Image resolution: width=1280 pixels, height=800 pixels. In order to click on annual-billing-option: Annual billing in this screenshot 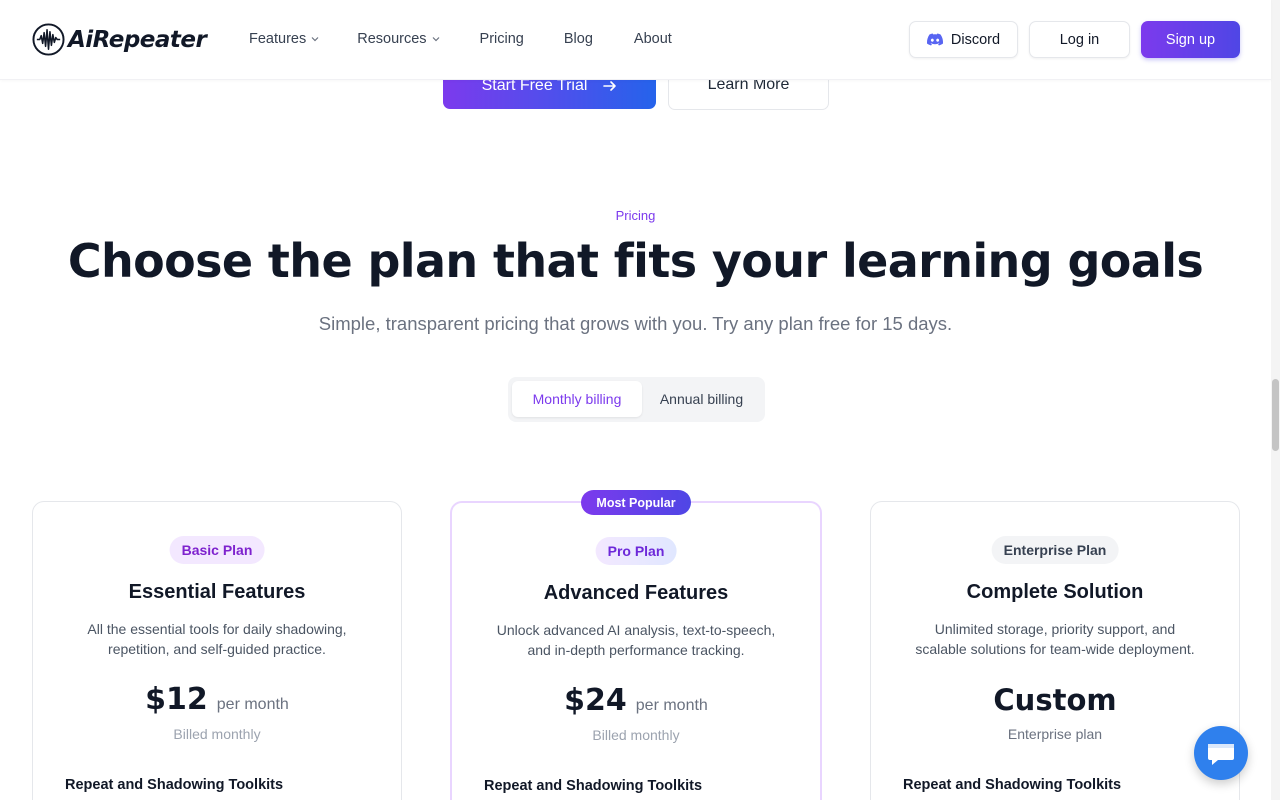, I will do `click(701, 399)`.